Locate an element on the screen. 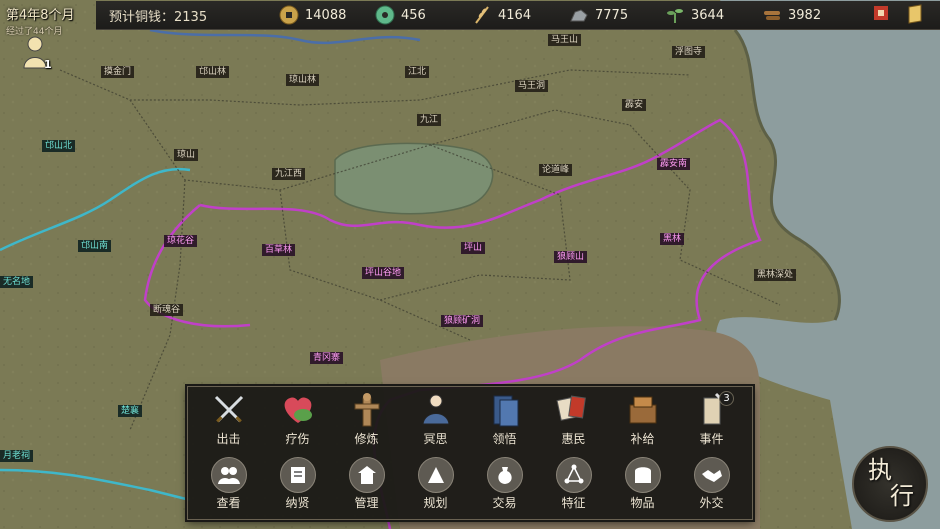  money-bag-icon is located at coordinates (504, 475).